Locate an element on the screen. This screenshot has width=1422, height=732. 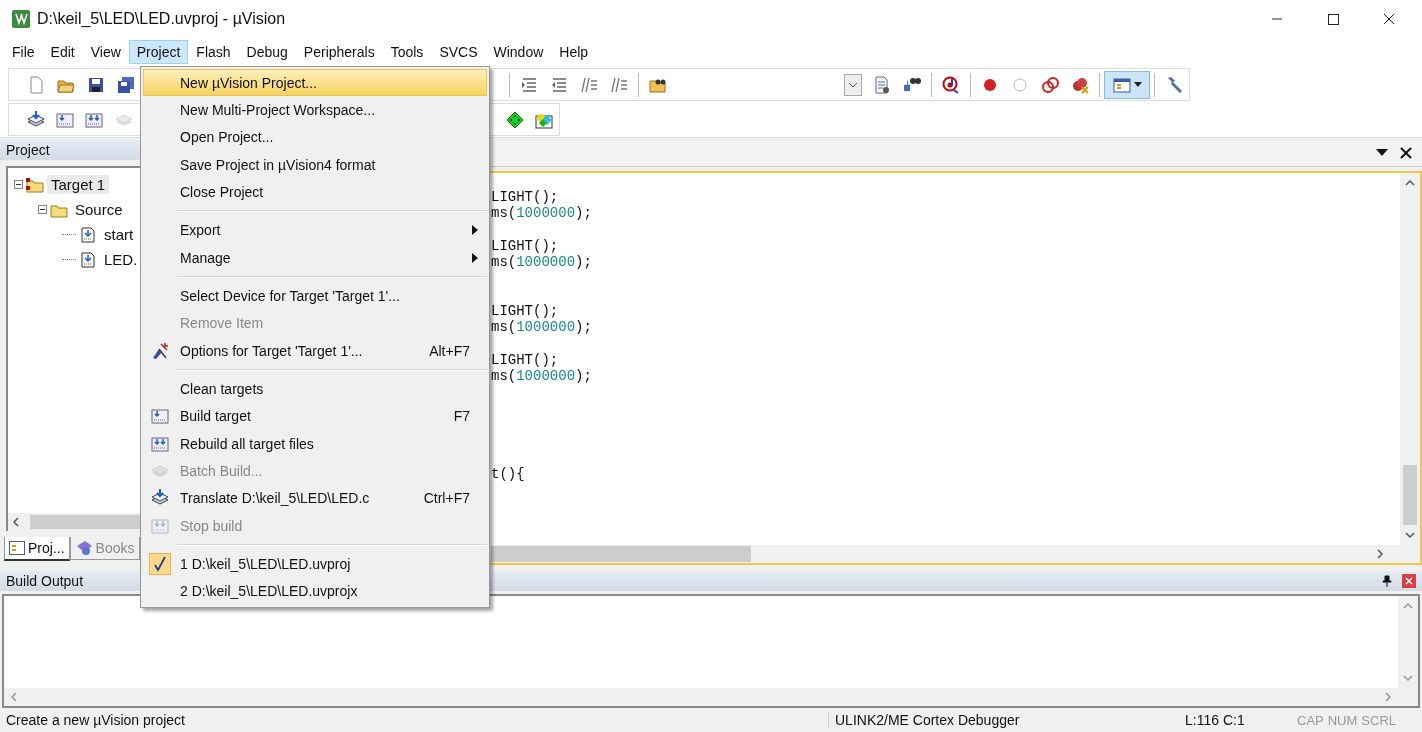
status-message: Create a new µVision project is located at coordinates (95, 720).